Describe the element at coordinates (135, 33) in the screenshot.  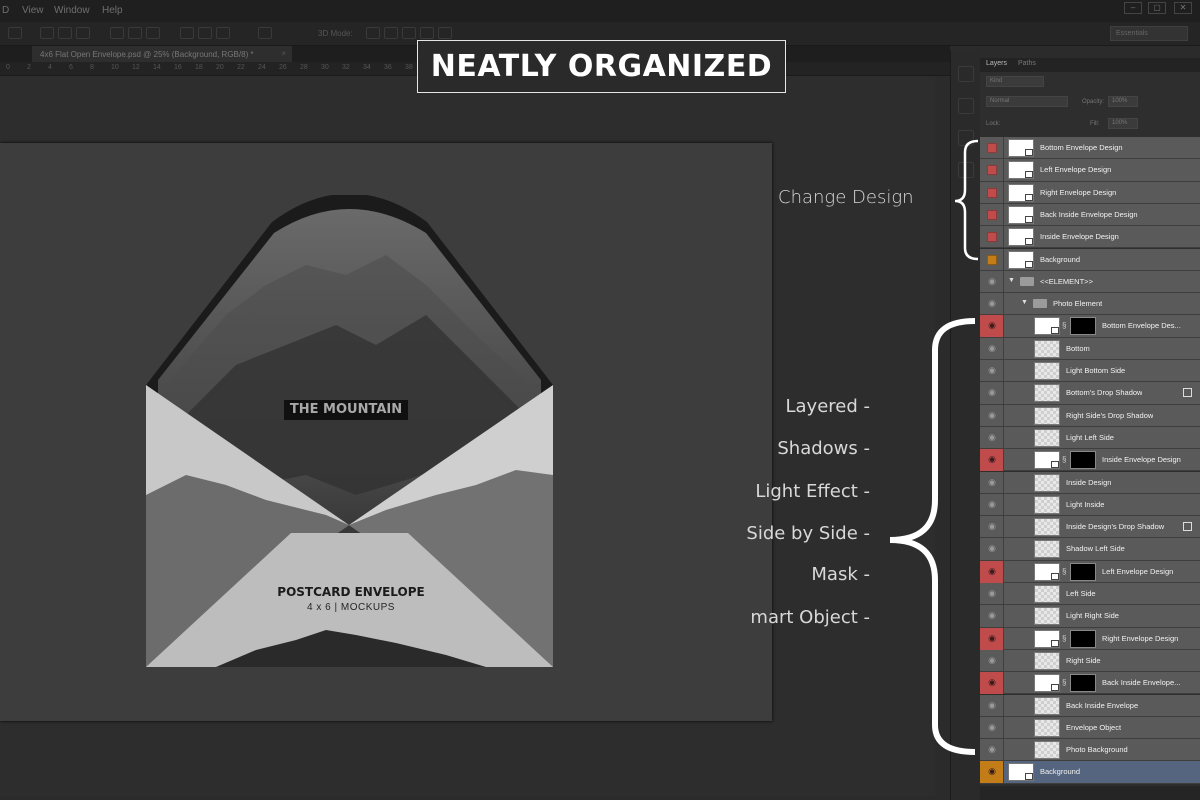
I see `distribute-middle-icon` at that location.